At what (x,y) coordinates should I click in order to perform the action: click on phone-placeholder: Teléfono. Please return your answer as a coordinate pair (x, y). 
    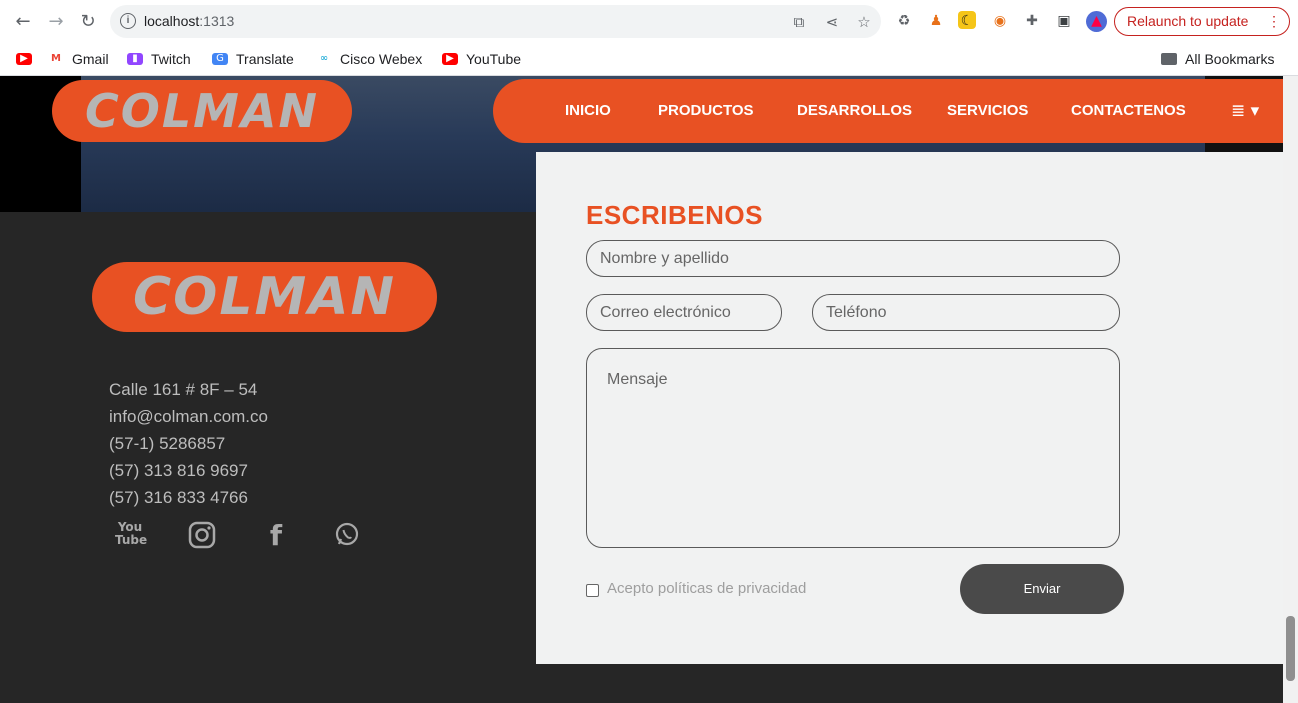
    Looking at the image, I should click on (856, 312).